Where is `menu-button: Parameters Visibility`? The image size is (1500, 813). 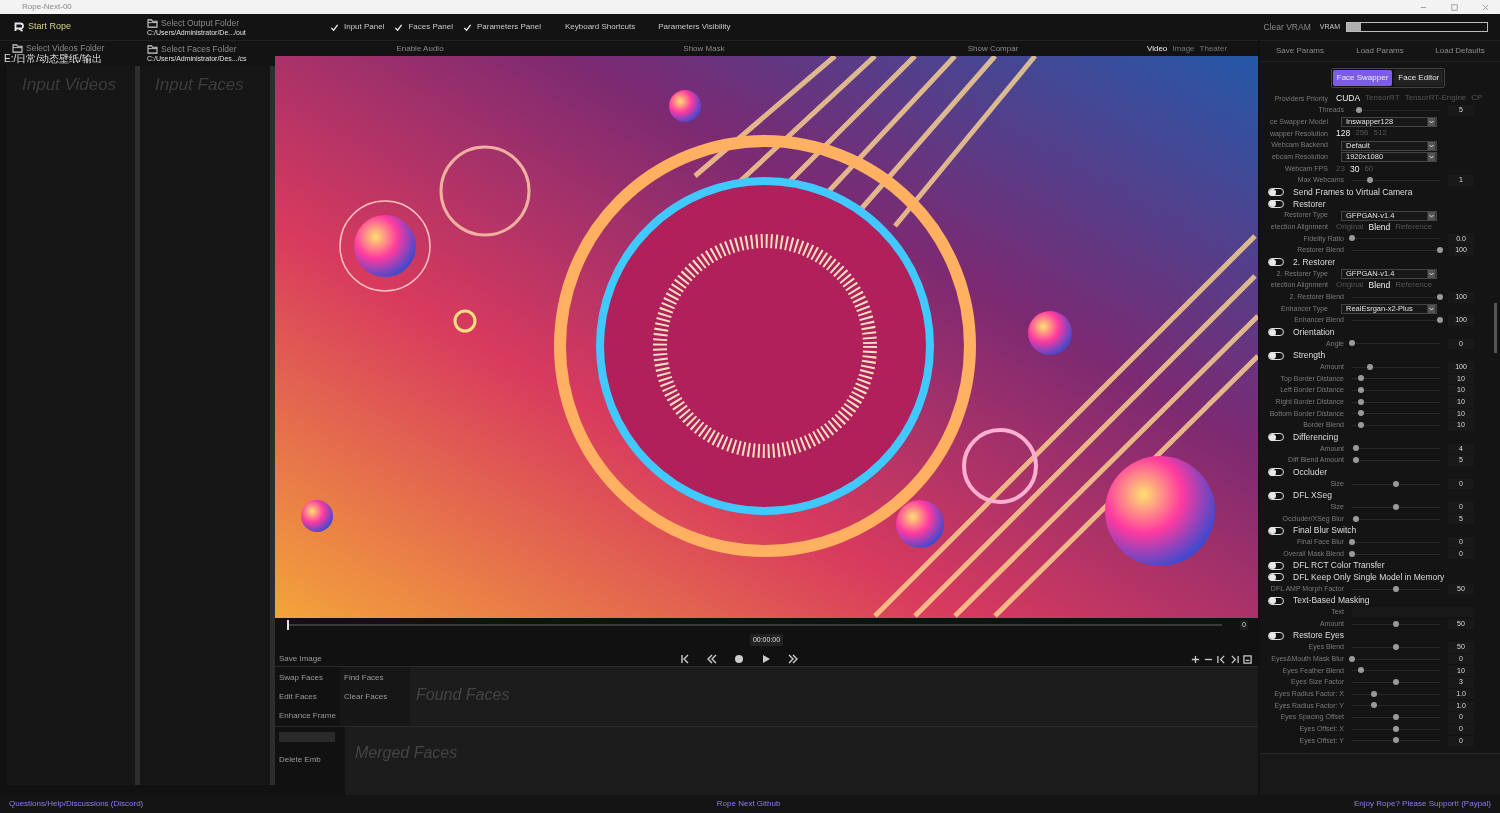 menu-button: Parameters Visibility is located at coordinates (694, 27).